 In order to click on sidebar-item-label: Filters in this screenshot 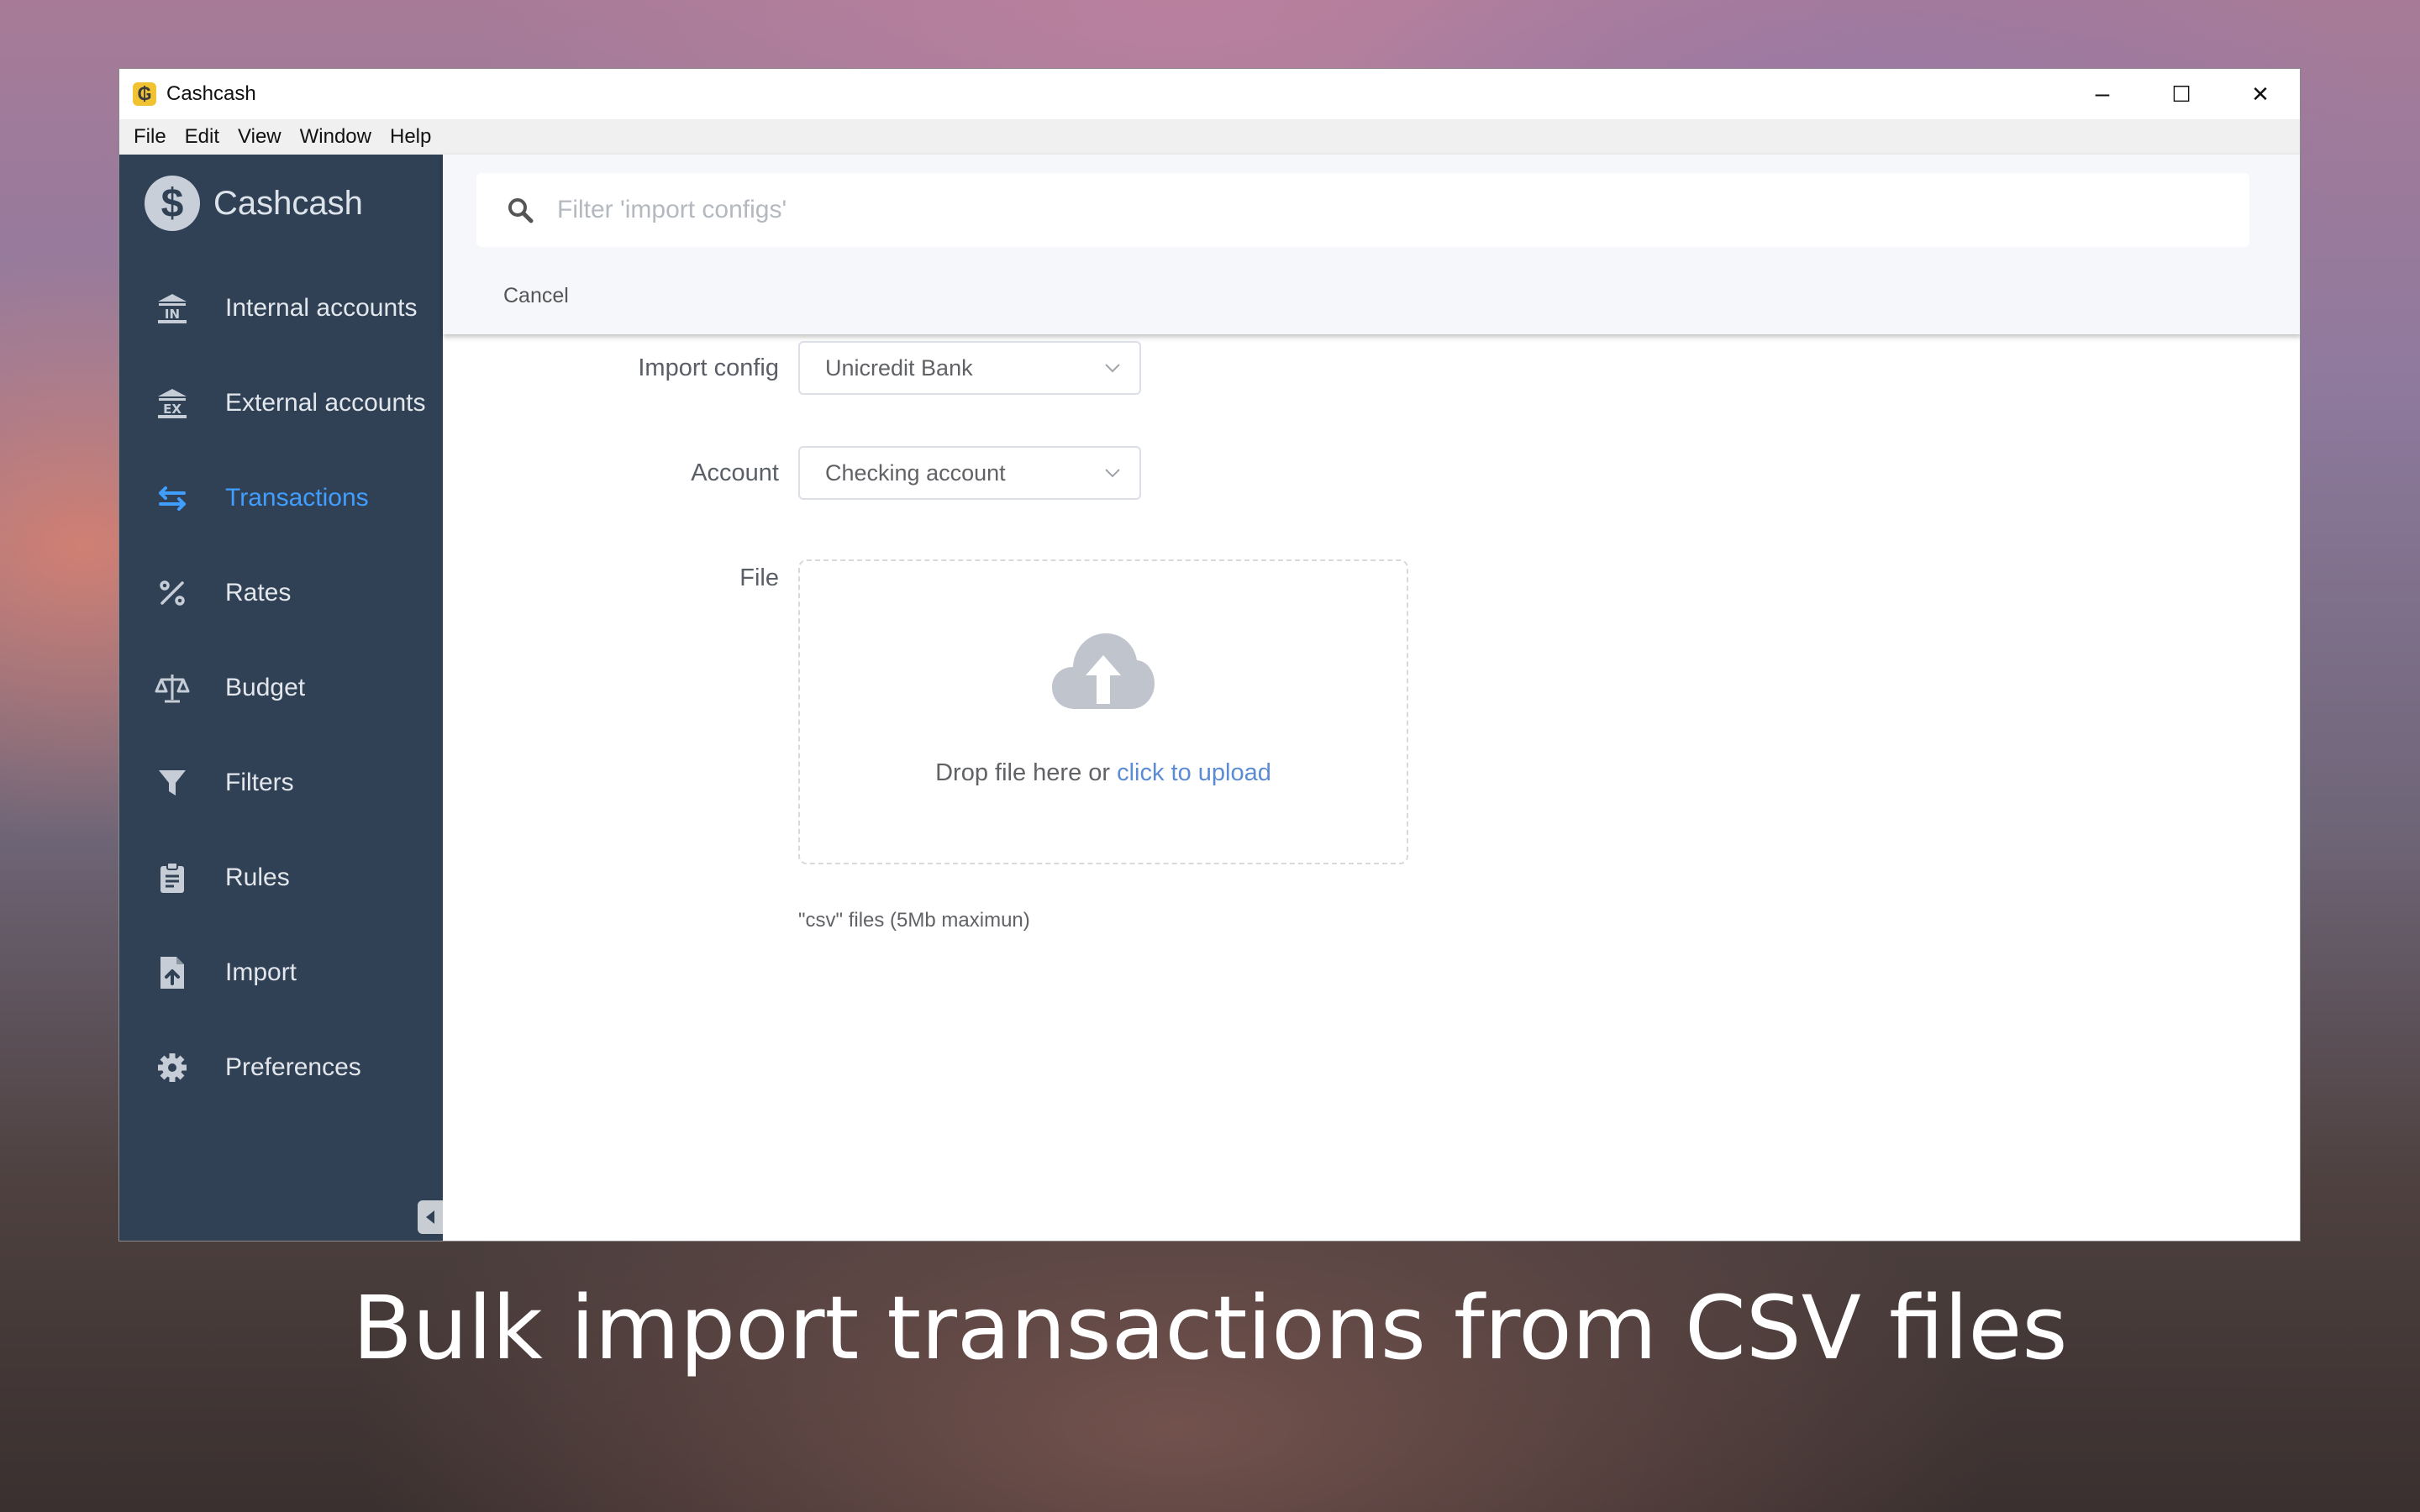, I will do `click(259, 782)`.